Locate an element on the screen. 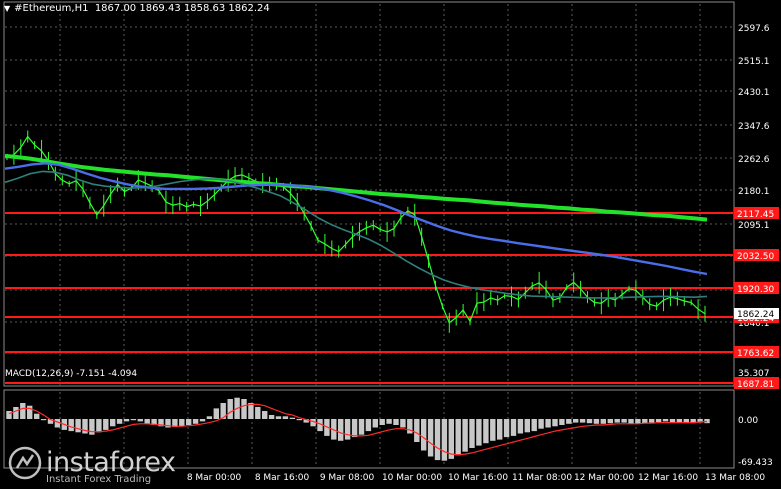 This screenshot has width=781, height=489. level-tag-label: 2117.45 is located at coordinates (755, 215).